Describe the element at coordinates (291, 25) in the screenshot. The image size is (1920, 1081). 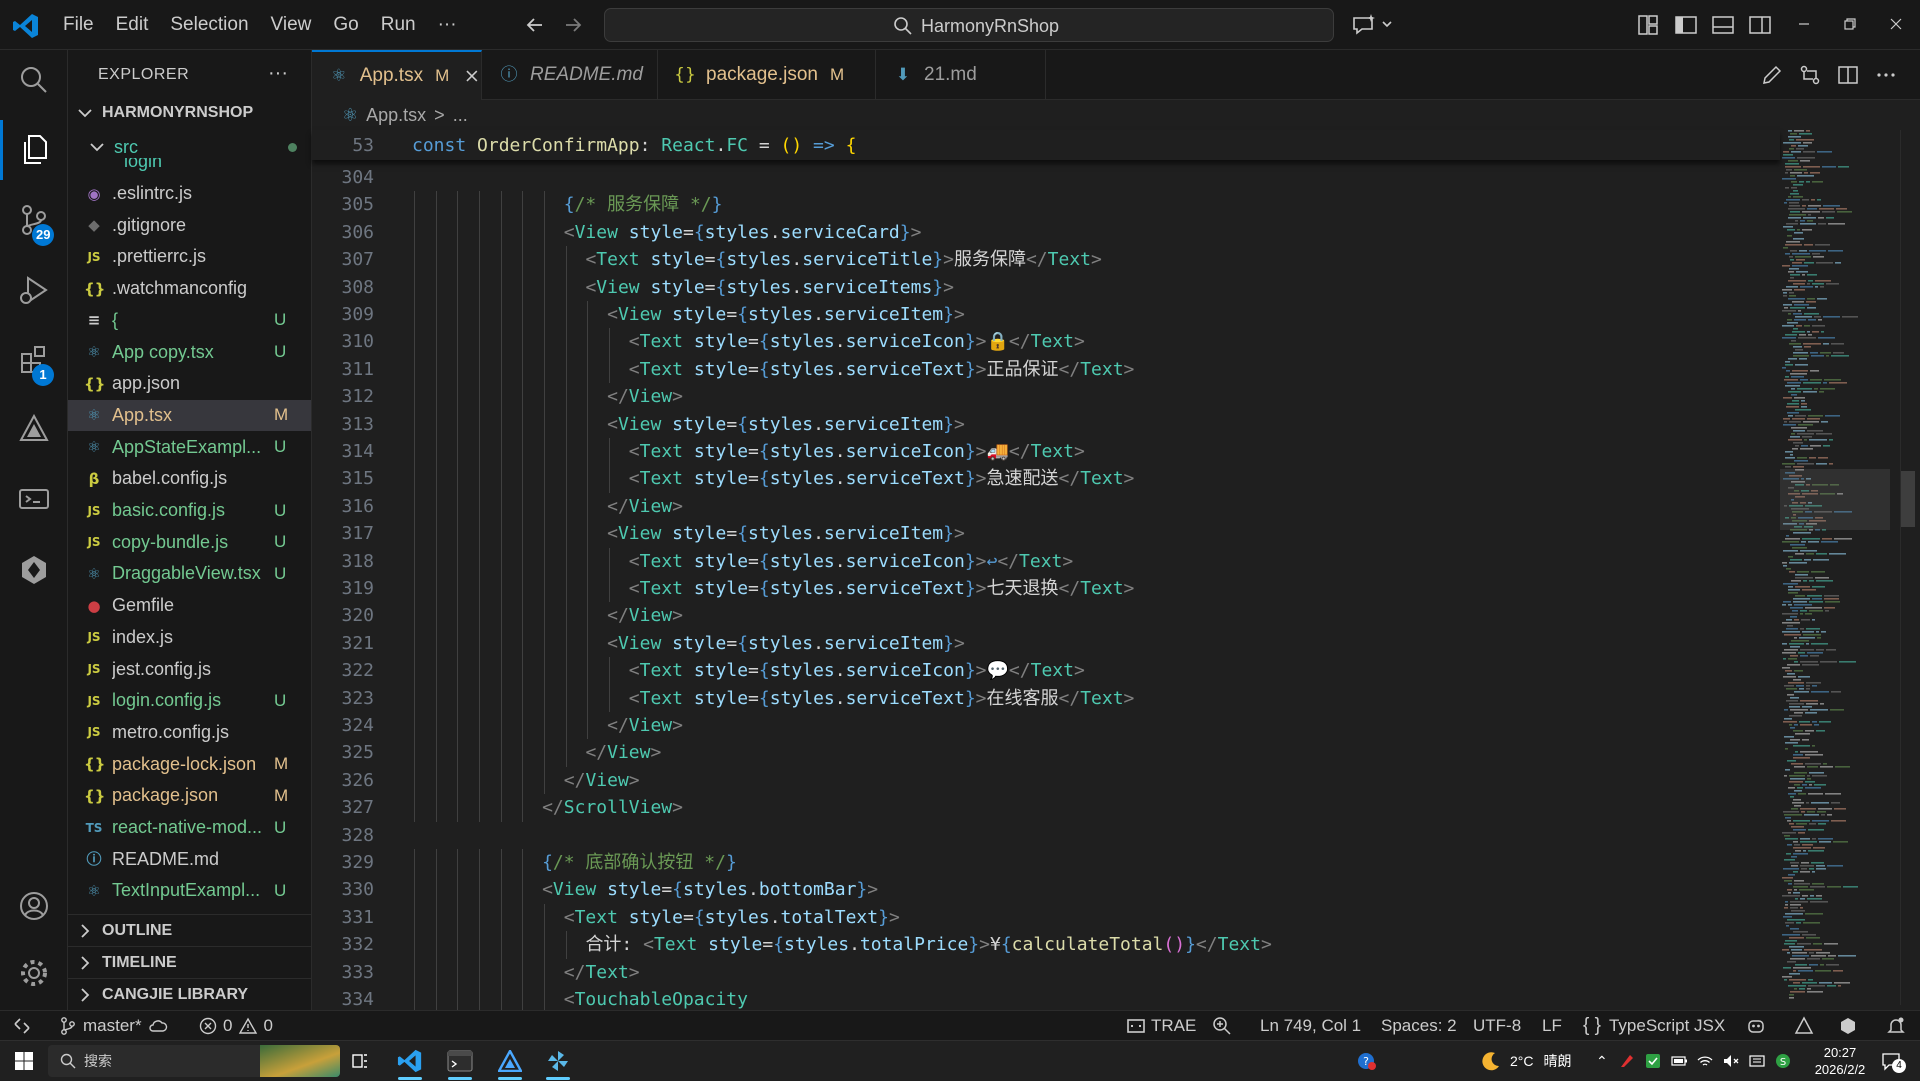
I see `menu-view: View` at that location.